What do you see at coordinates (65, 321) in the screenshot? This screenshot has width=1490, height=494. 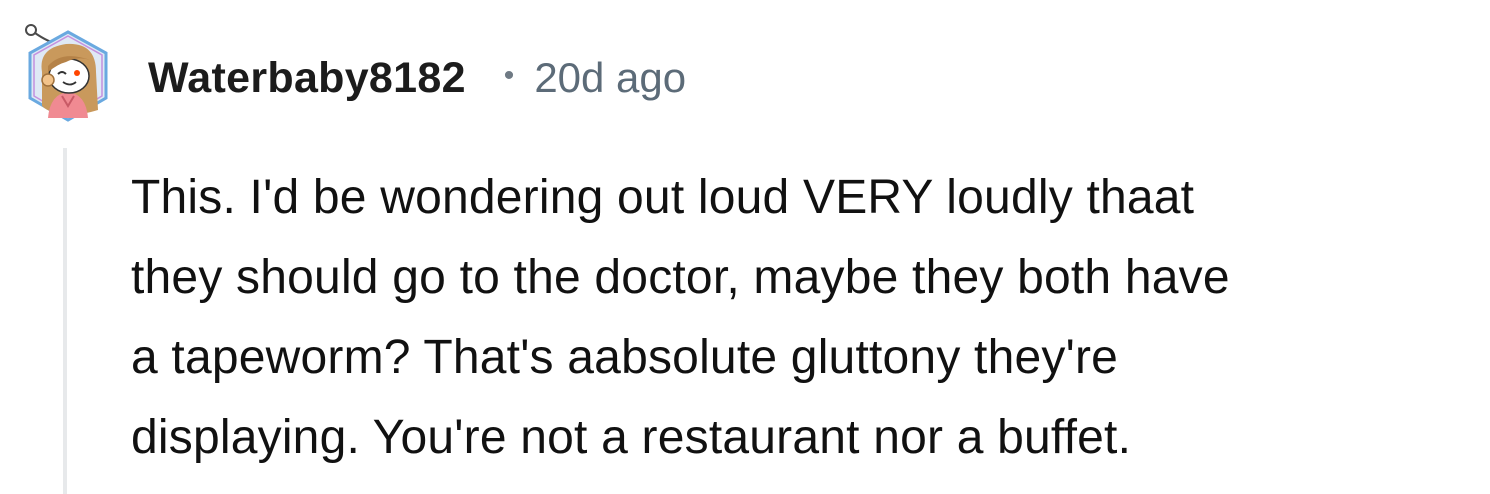 I see `thread-collapse-line` at bounding box center [65, 321].